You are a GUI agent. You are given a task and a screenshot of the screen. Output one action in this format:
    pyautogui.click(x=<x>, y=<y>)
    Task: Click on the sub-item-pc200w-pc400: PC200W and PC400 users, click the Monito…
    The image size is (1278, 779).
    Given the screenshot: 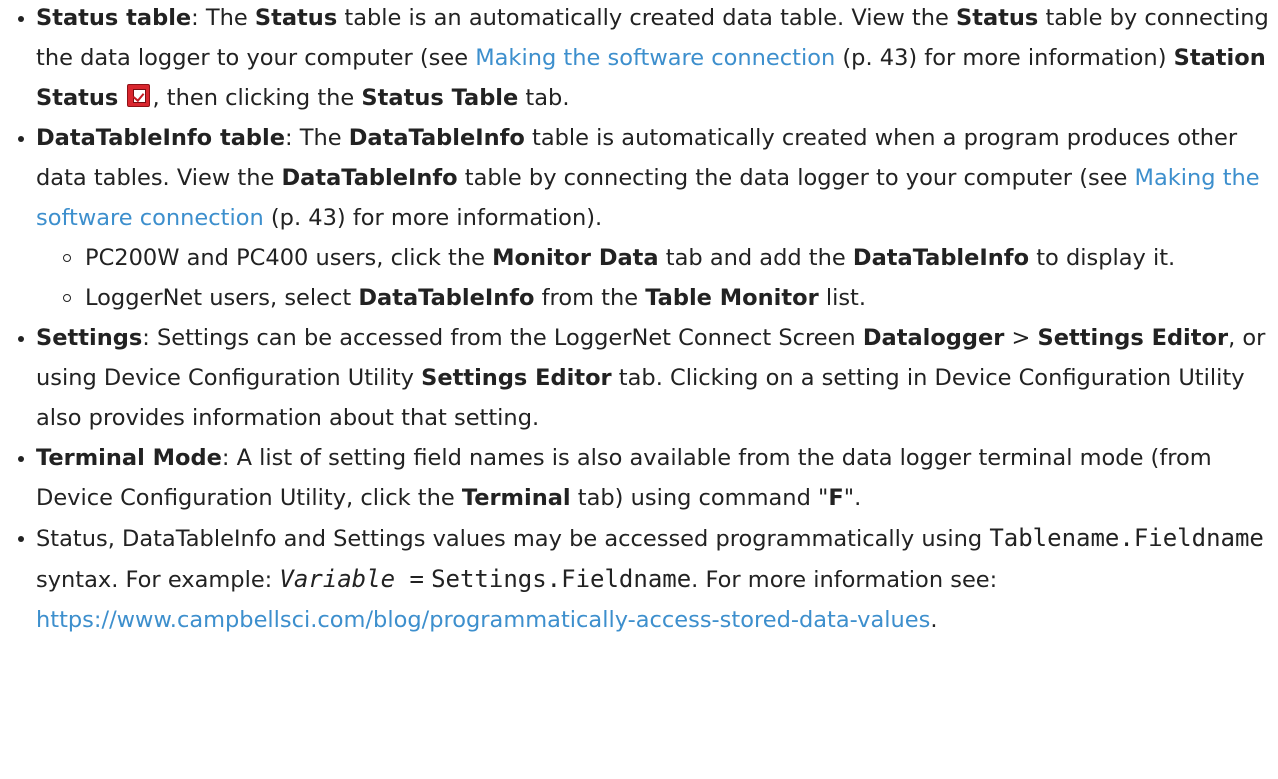 What is the action you would take?
    pyautogui.click(x=653, y=258)
    